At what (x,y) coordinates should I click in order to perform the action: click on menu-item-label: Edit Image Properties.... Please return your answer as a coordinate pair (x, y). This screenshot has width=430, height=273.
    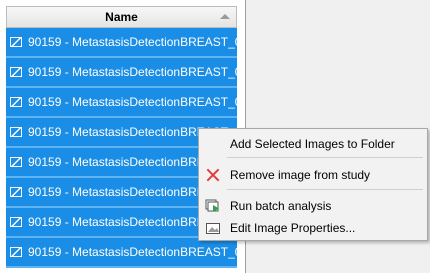
    Looking at the image, I should click on (293, 228).